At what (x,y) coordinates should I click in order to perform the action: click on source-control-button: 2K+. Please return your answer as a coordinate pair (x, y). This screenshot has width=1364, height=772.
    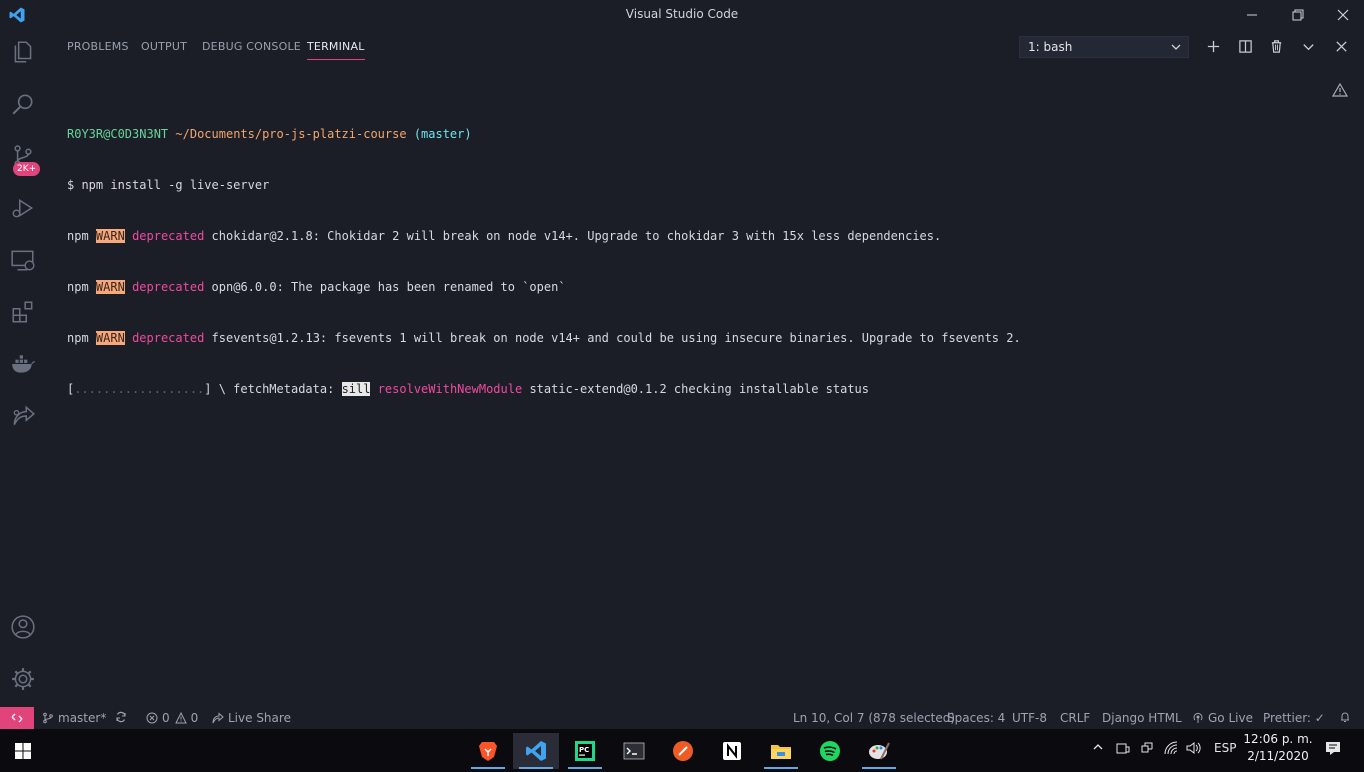
    Looking at the image, I should click on (23, 156).